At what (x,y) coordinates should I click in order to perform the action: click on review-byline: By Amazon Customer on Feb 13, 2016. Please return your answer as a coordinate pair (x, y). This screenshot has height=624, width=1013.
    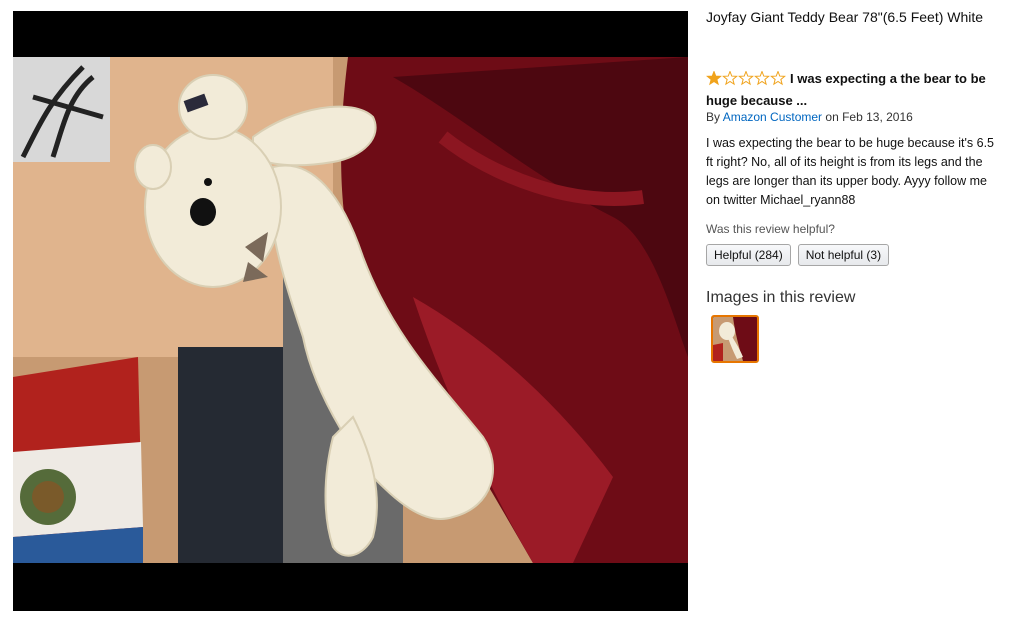
    Looking at the image, I should click on (809, 117).